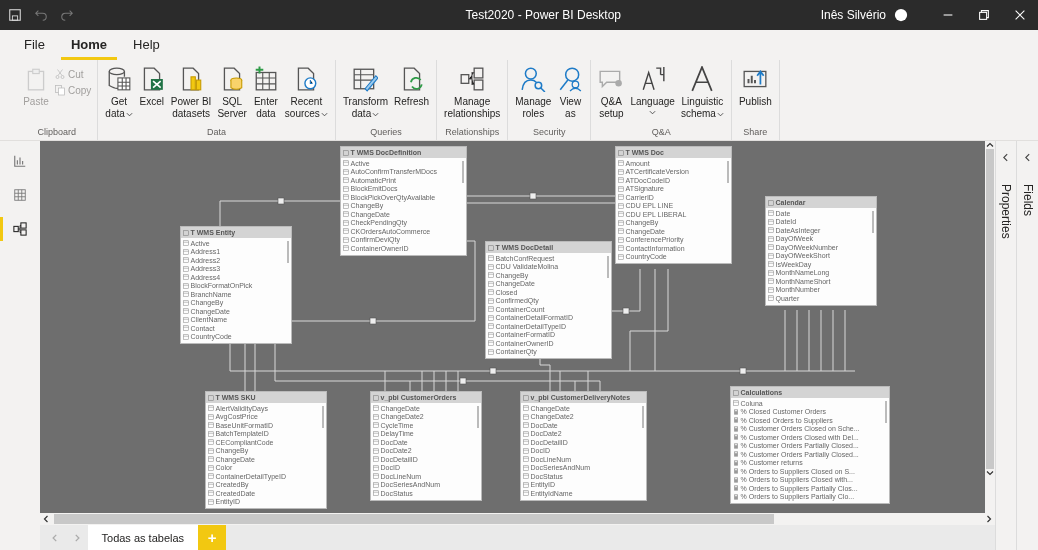 This screenshot has width=1038, height=550. I want to click on copy-icon, so click(60, 90).